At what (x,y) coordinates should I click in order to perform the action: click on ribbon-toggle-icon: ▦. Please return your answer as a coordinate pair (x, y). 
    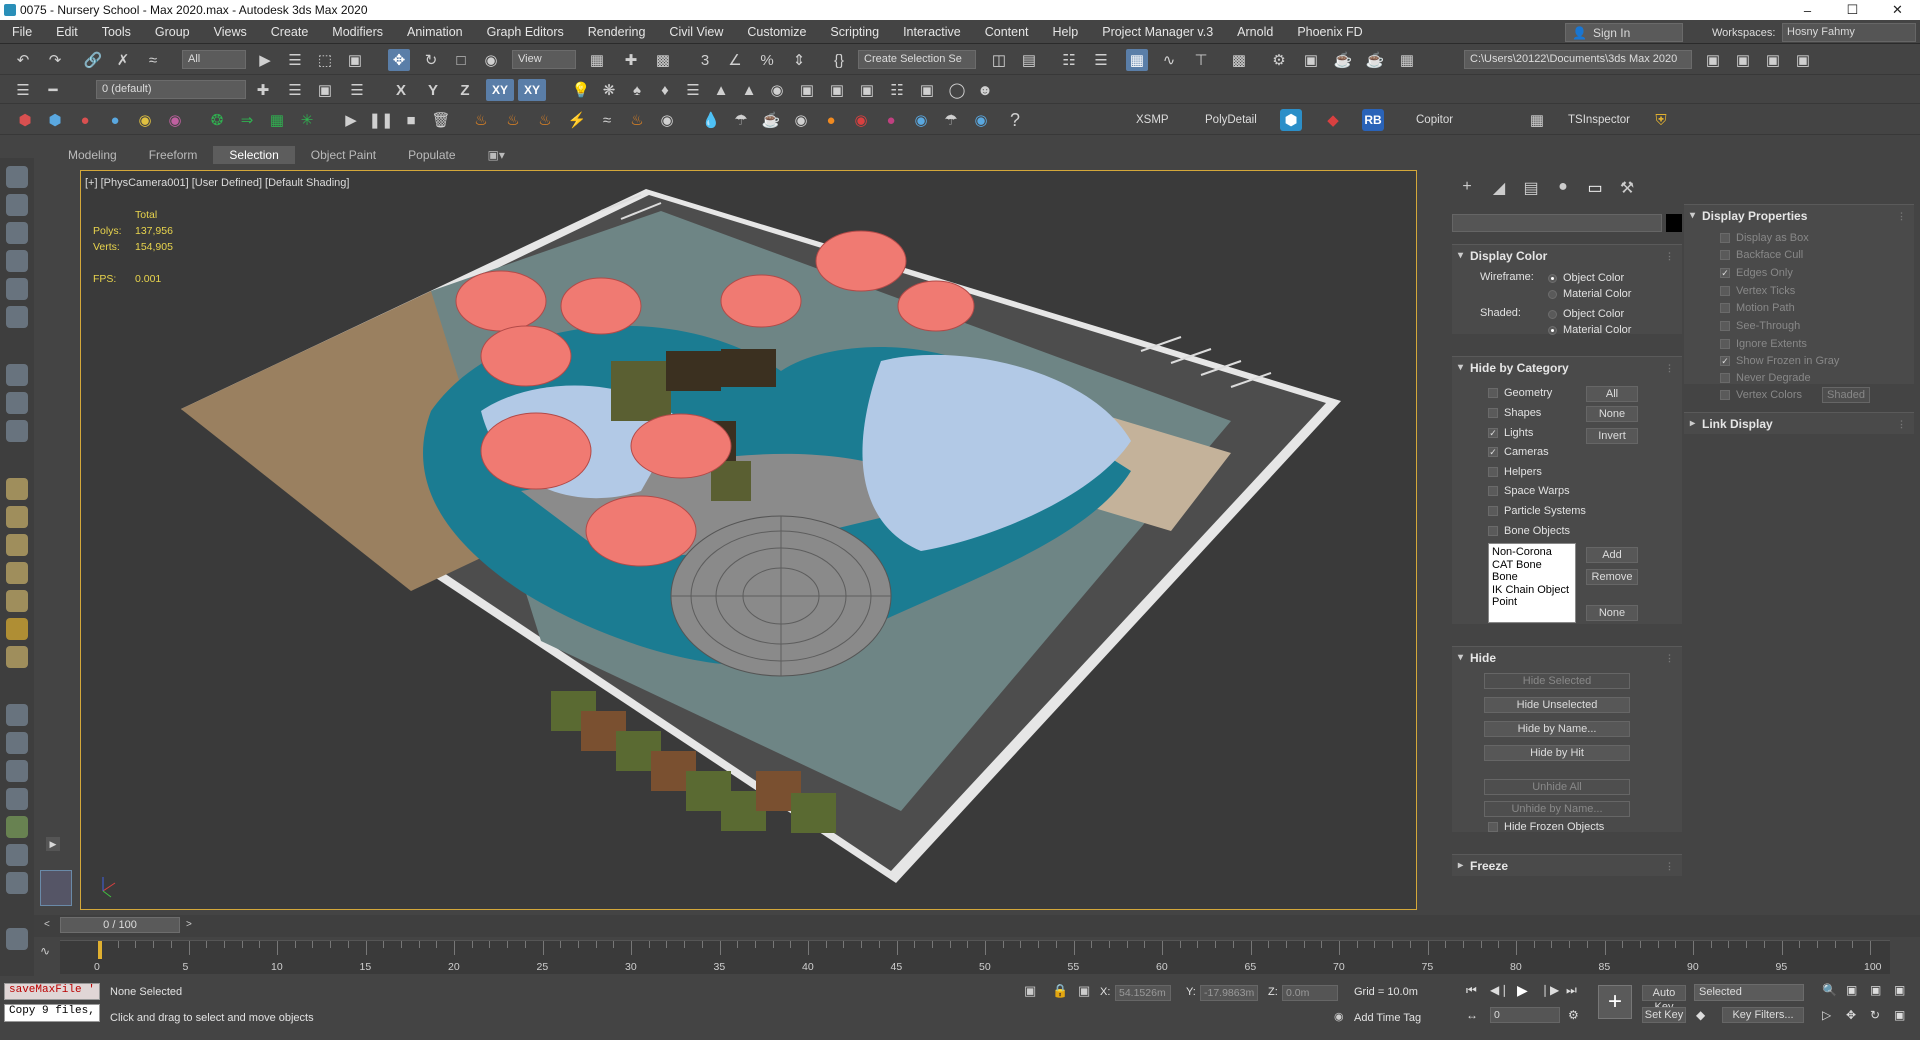
    Looking at the image, I should click on (1137, 60).